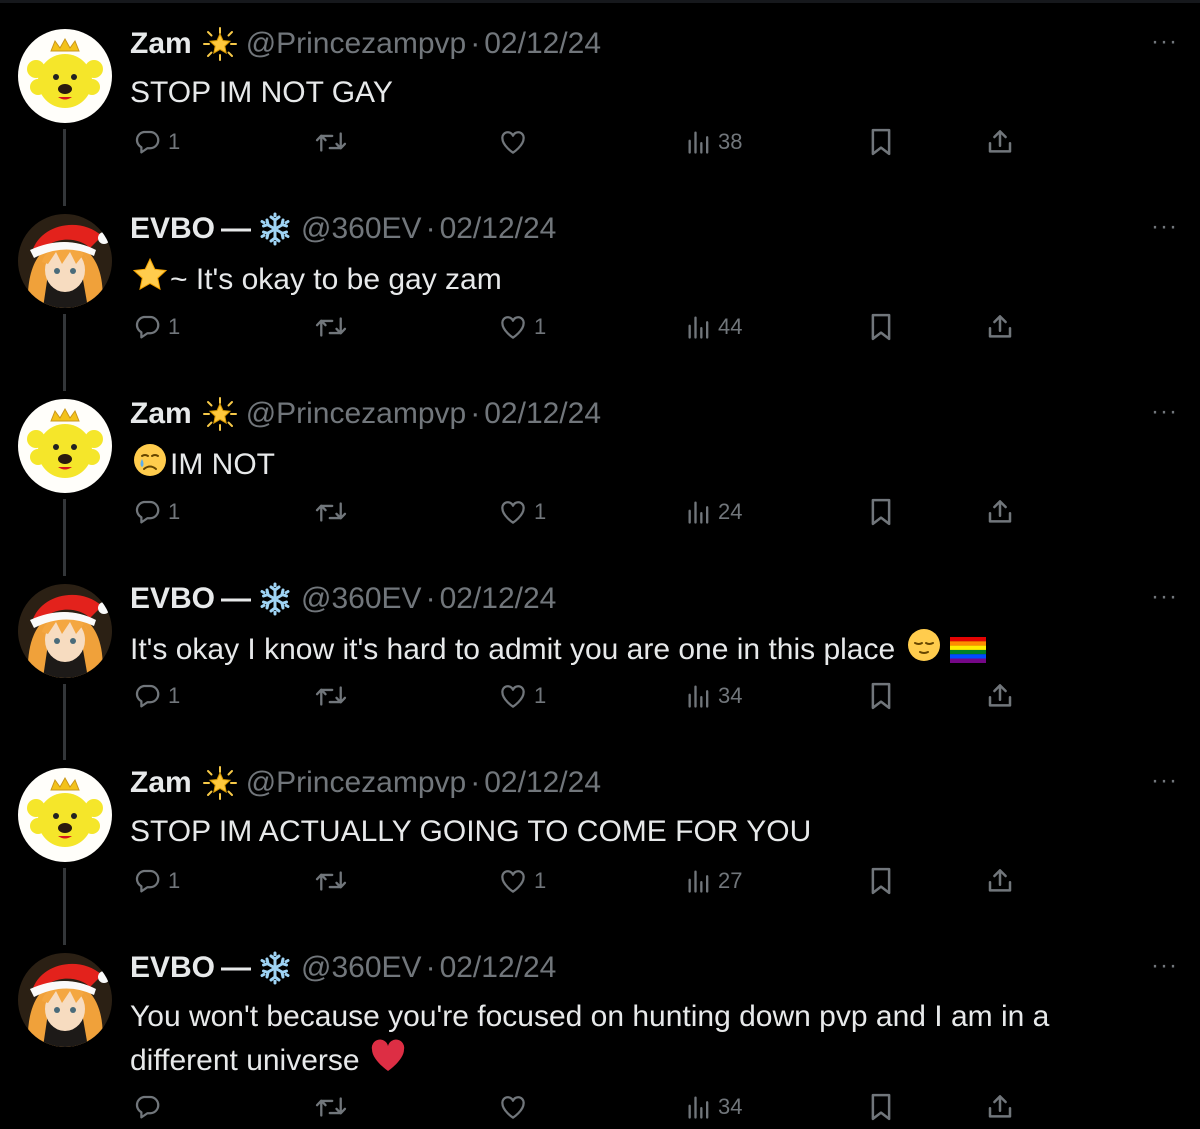 The width and height of the screenshot is (1200, 1129). Describe the element at coordinates (714, 327) in the screenshot. I see `views-button: 44` at that location.